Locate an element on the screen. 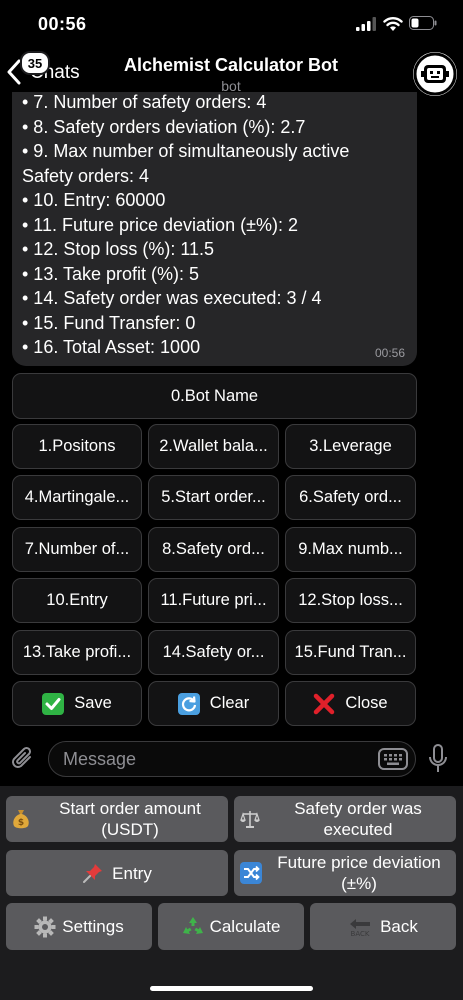 Image resolution: width=463 pixels, height=1000 pixels. message-line: • 12. Stop loss (%): 11.5 is located at coordinates (118, 249).